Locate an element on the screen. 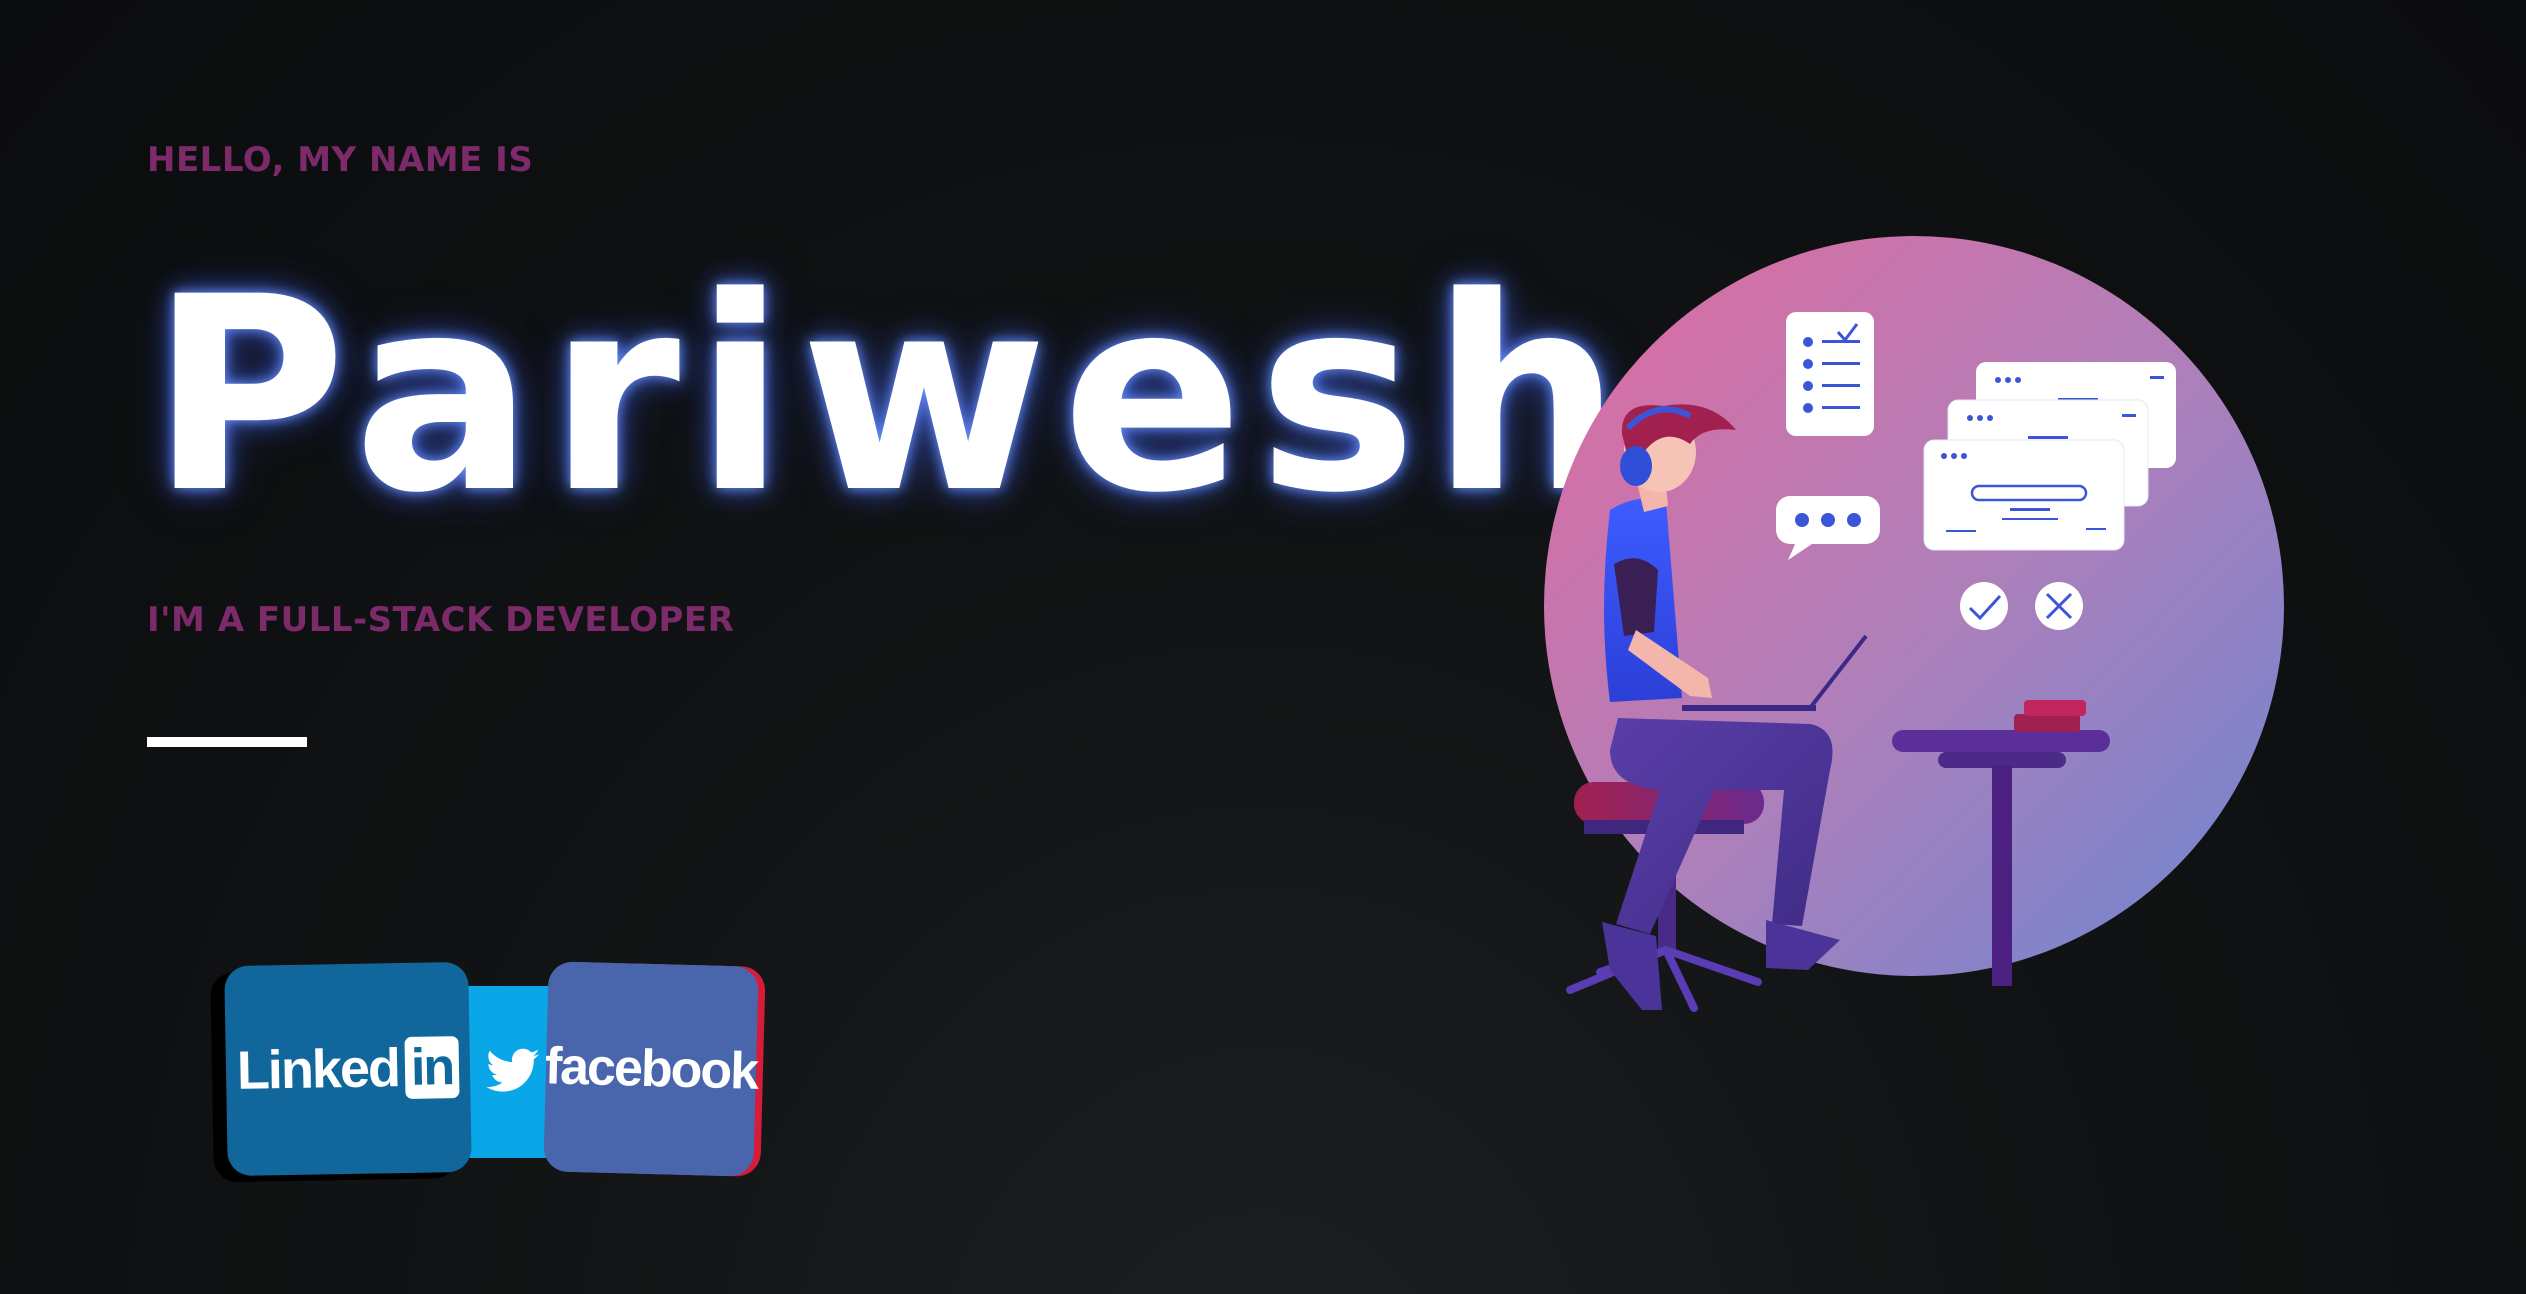 Image resolution: width=2526 pixels, height=1294 pixels. twitter-bird-icon is located at coordinates (513, 1070).